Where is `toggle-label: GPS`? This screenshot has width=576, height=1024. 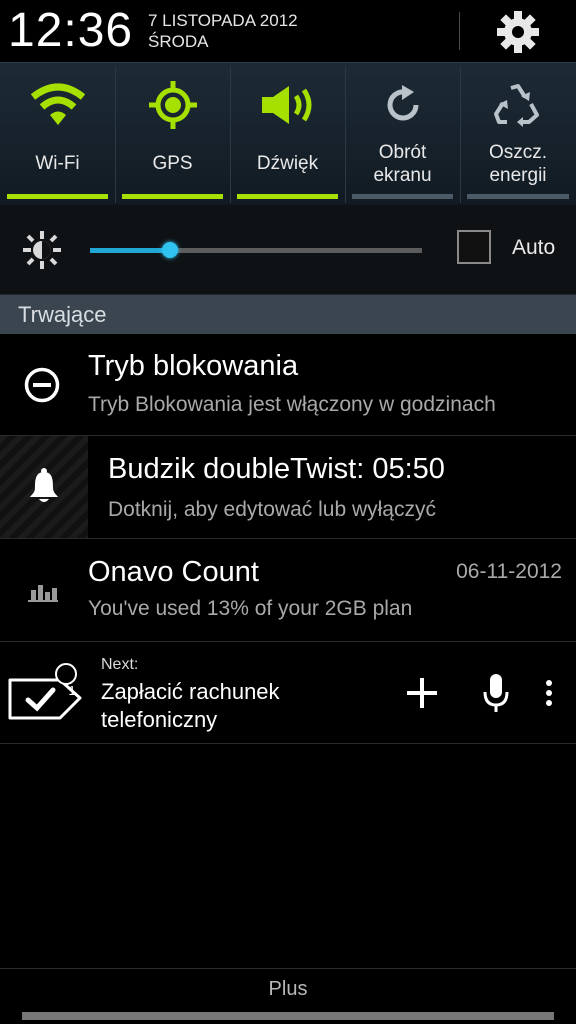
toggle-label: GPS is located at coordinates (172, 163).